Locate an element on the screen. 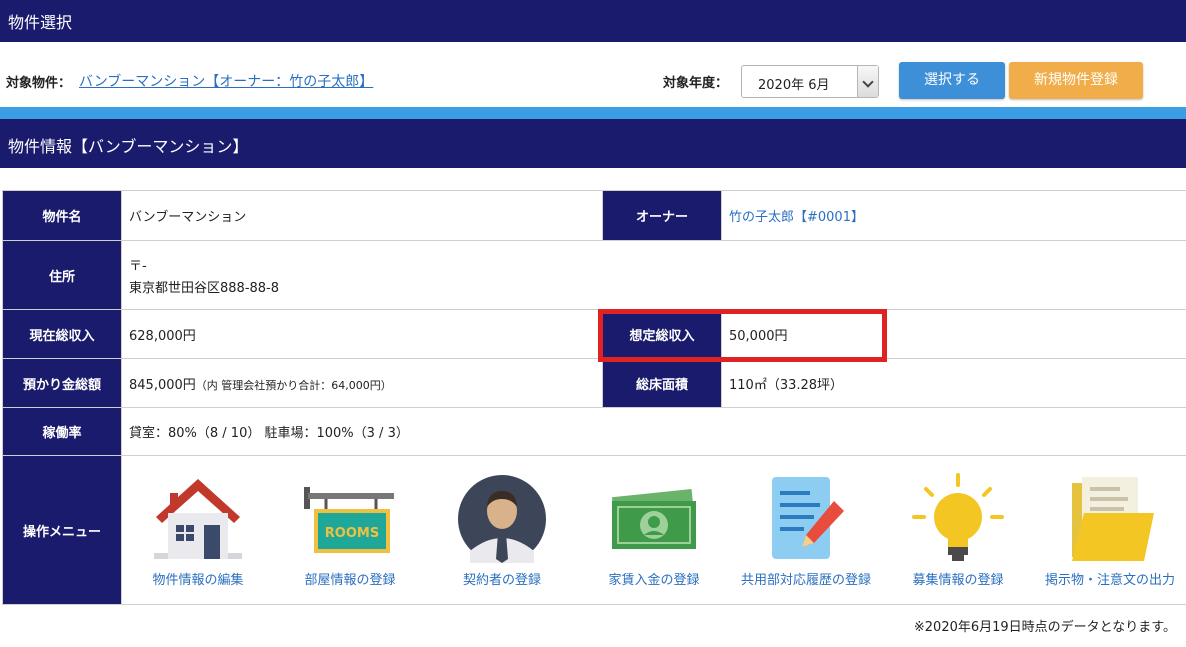  menu-label: 物件情報の編集 is located at coordinates (197, 578).